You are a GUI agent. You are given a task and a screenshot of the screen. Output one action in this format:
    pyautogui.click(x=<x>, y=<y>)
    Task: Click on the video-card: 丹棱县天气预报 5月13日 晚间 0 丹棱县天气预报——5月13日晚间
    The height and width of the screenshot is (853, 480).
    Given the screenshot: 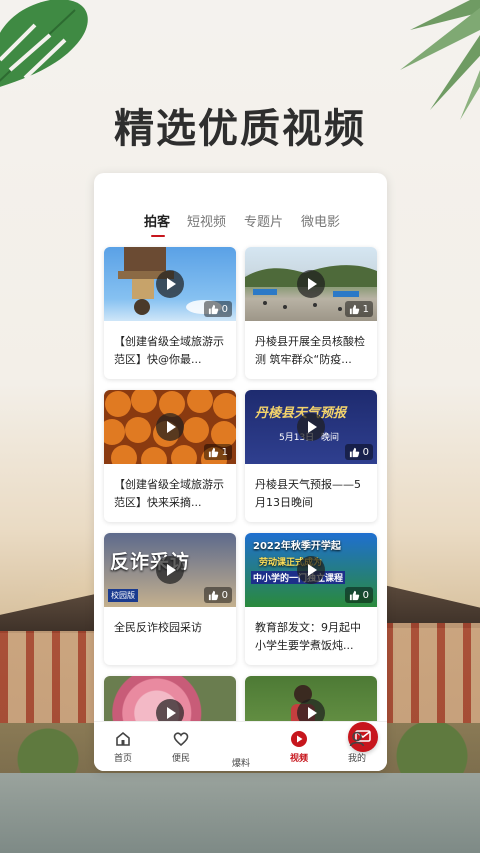 What is the action you would take?
    pyautogui.click(x=311, y=456)
    